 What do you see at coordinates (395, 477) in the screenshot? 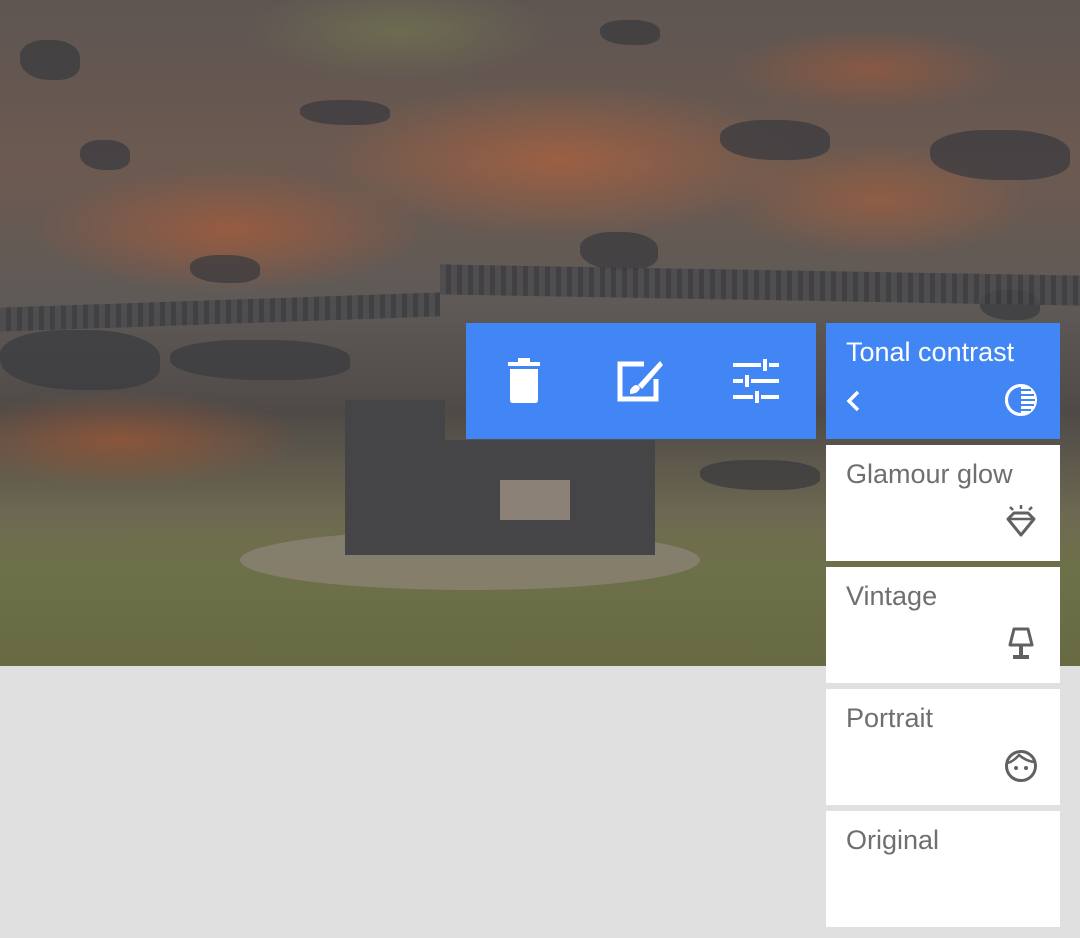
I see `ruin-tower` at bounding box center [395, 477].